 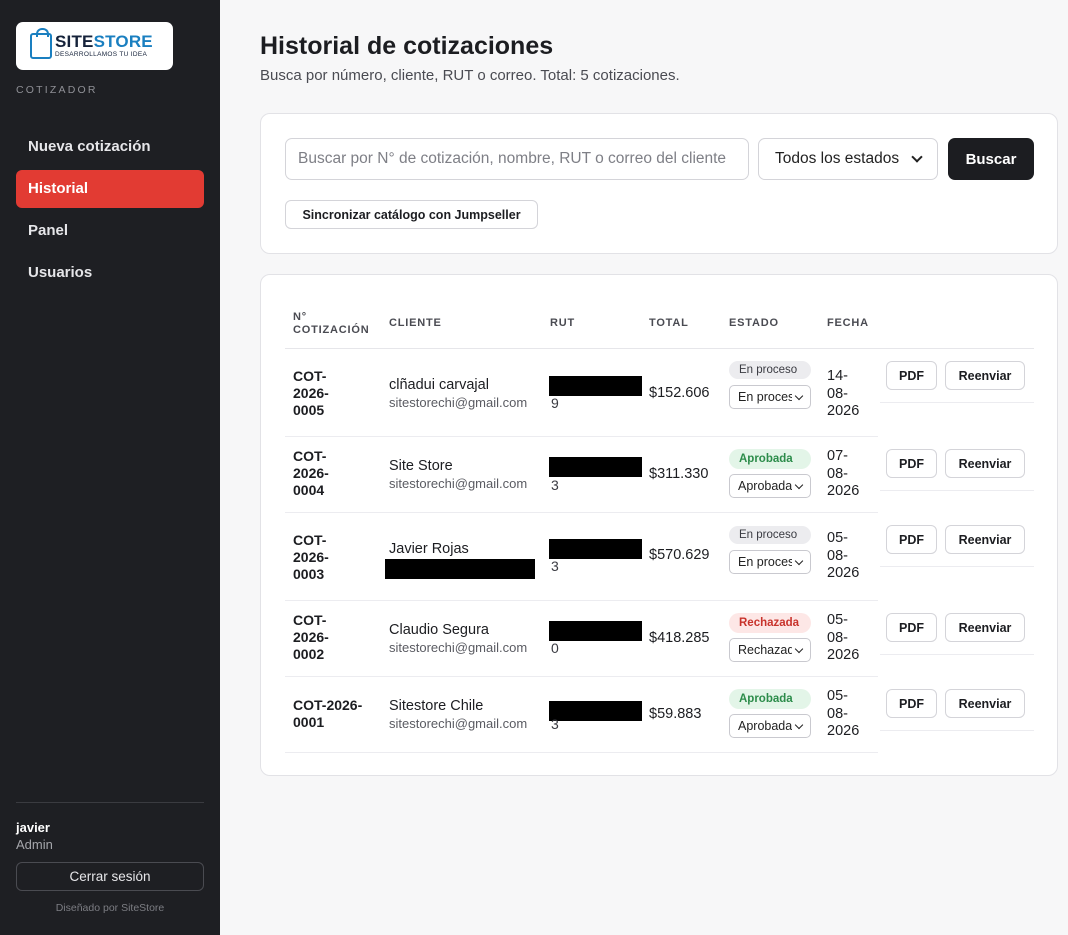 What do you see at coordinates (991, 159) in the screenshot?
I see `search-button: Buscar` at bounding box center [991, 159].